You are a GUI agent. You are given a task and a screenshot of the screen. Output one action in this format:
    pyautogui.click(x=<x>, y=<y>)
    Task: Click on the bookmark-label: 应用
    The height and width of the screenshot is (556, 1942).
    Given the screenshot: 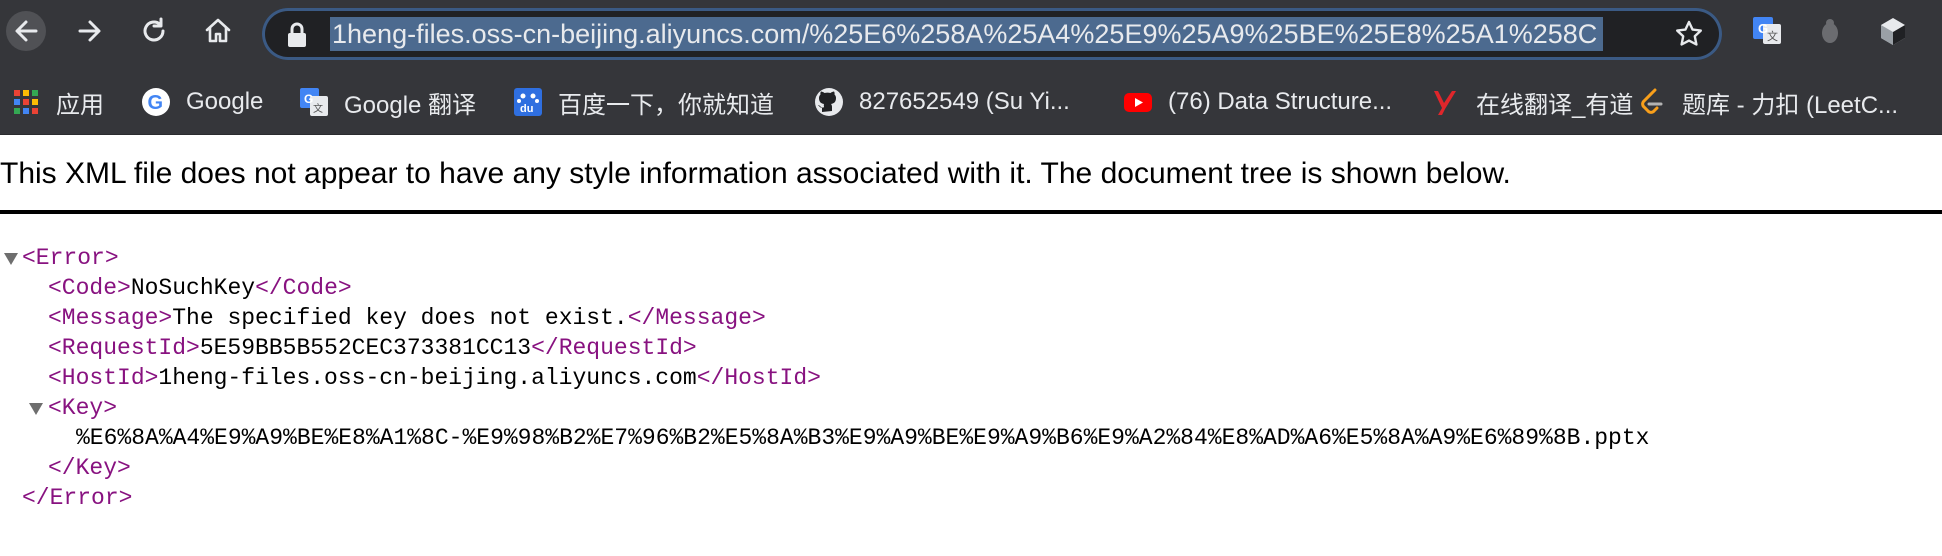 What is the action you would take?
    pyautogui.click(x=80, y=105)
    